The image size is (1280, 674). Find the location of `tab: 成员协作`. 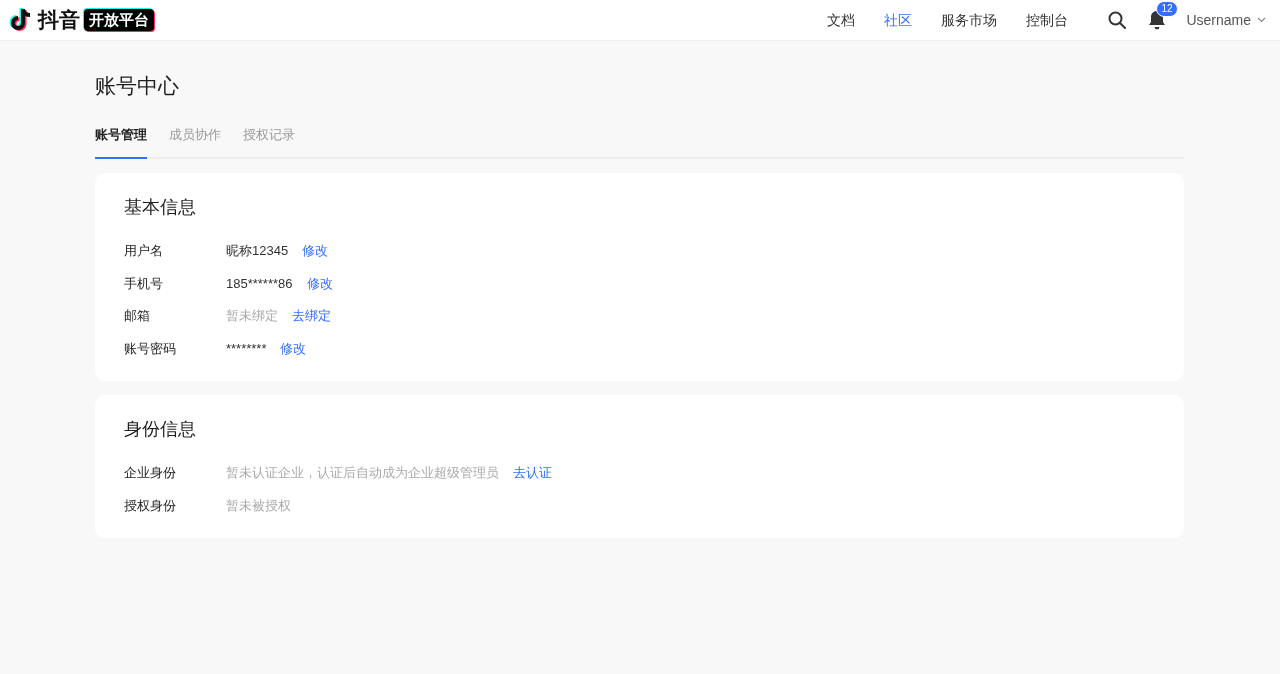

tab: 成员协作 is located at coordinates (195, 142).